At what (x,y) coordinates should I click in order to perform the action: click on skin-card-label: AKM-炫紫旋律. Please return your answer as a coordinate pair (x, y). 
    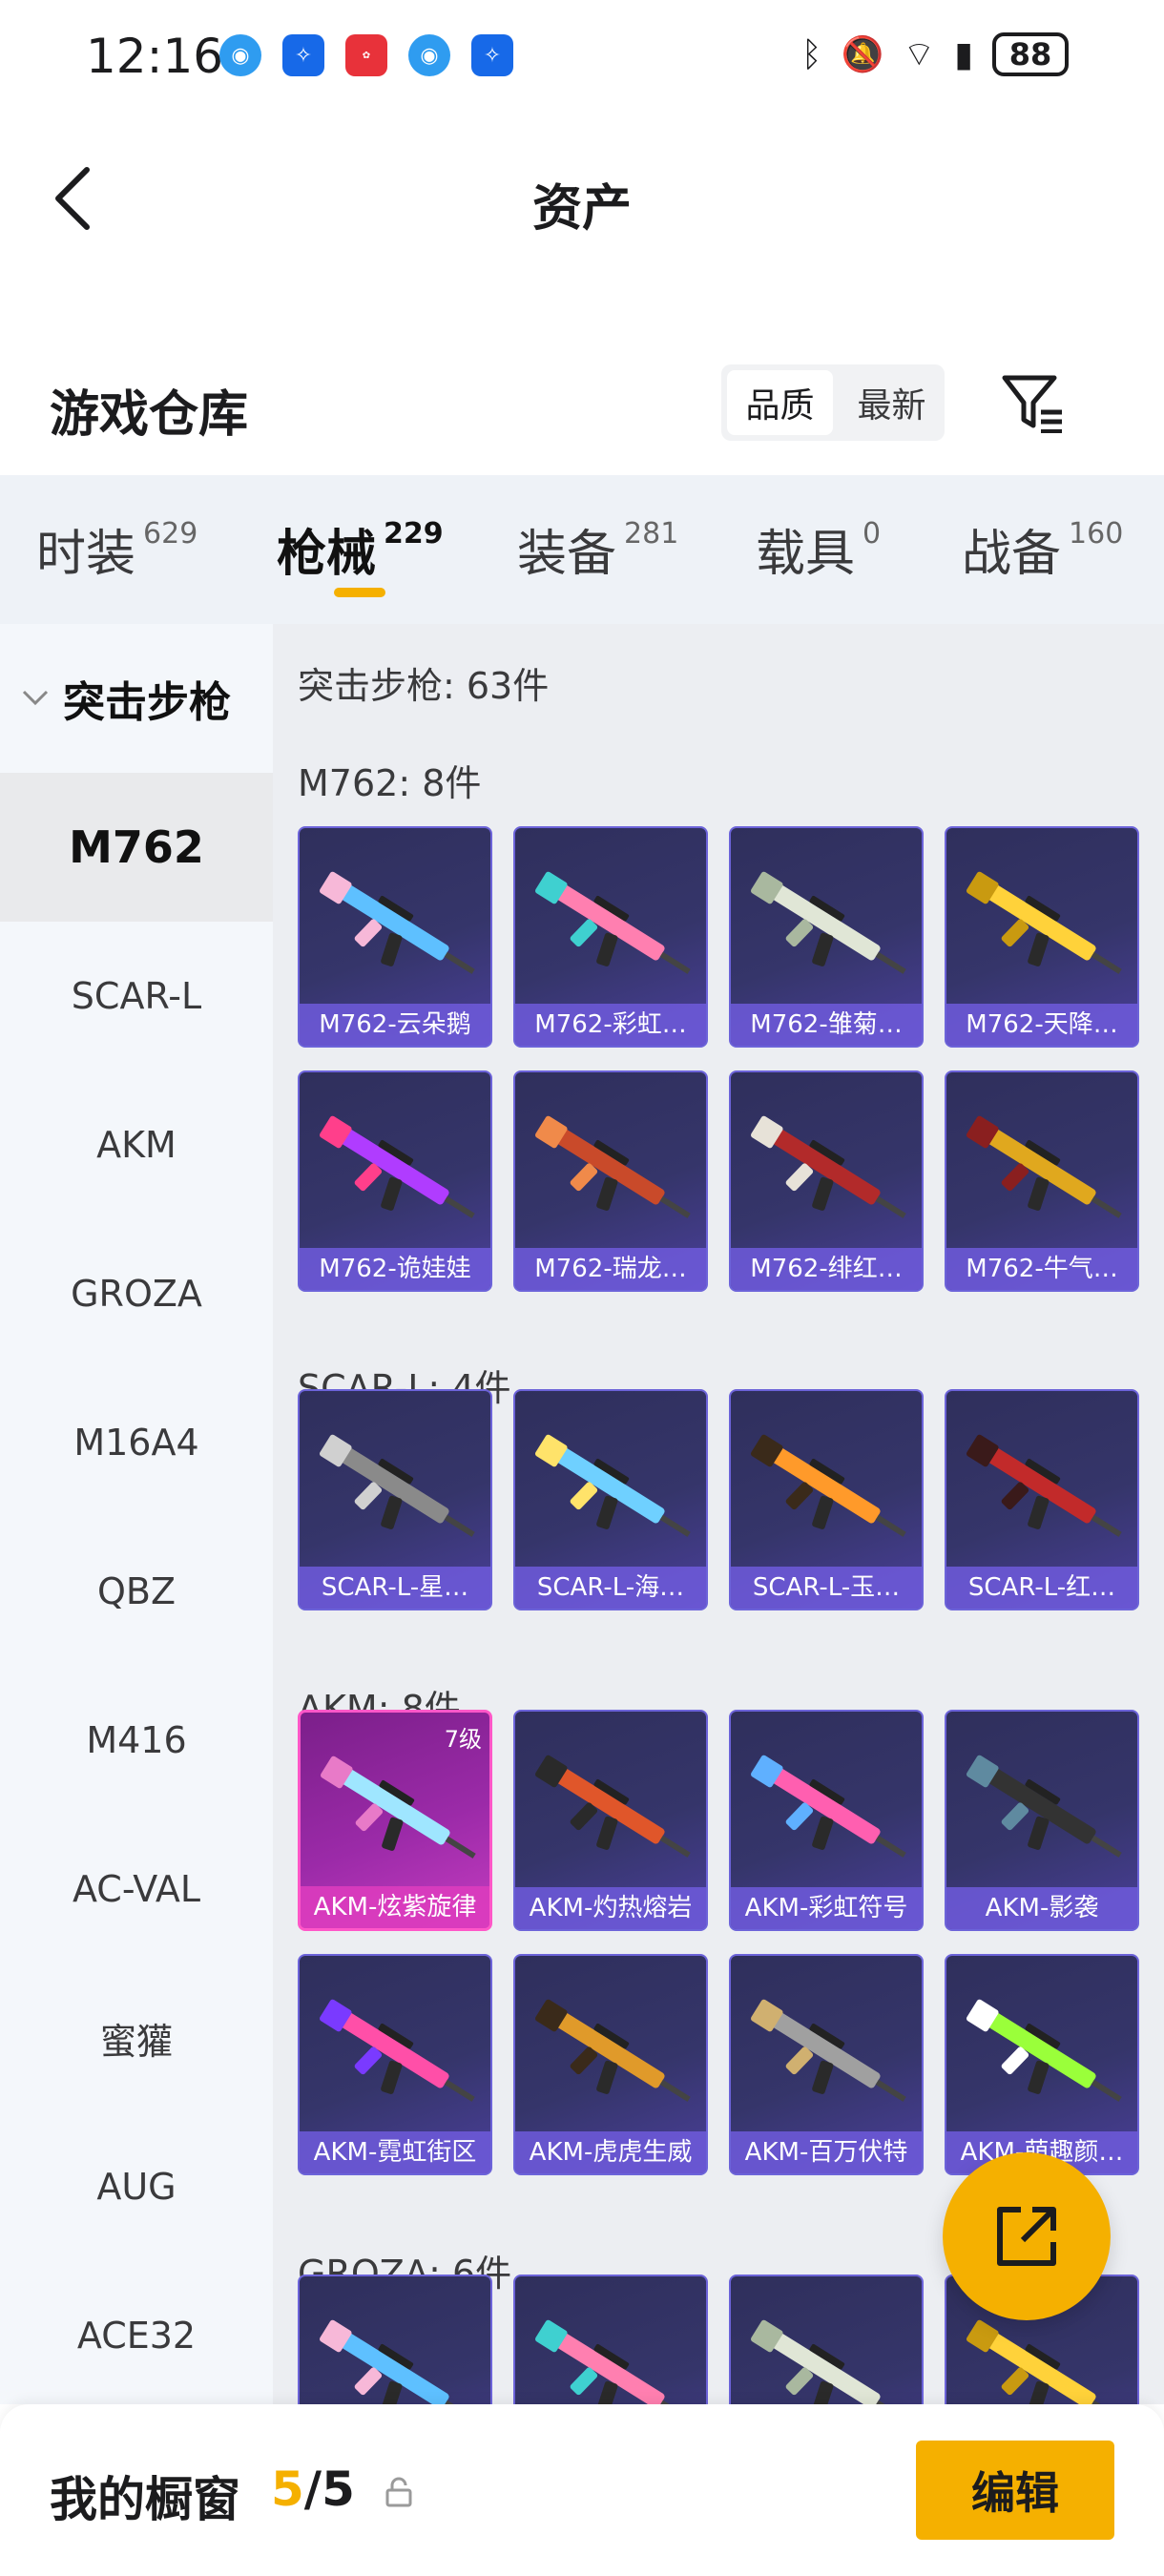
    Looking at the image, I should click on (395, 1907).